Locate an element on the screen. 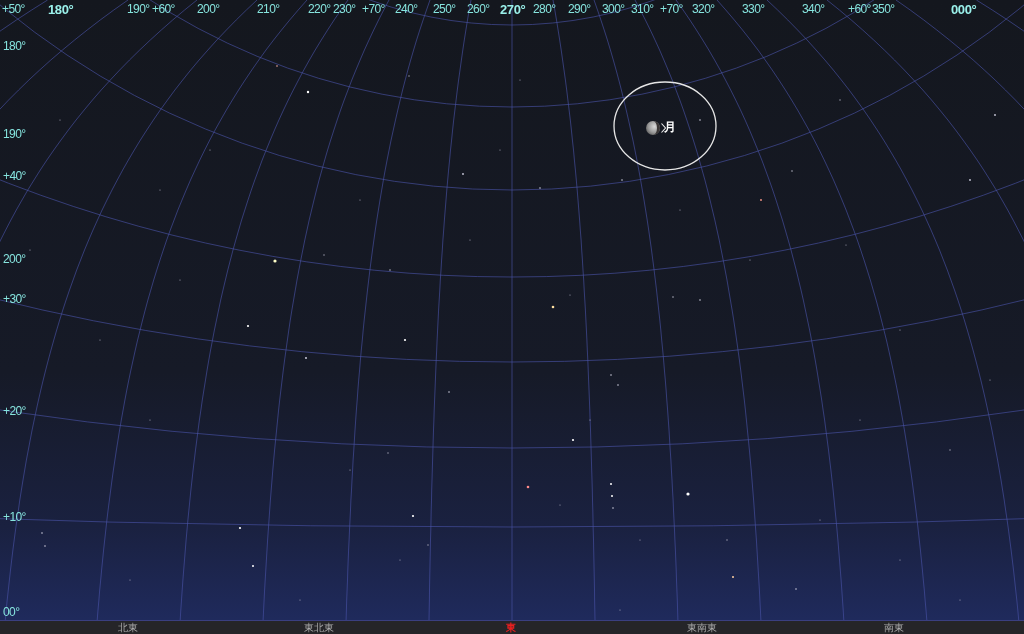  moon-label: 月 is located at coordinates (670, 127).